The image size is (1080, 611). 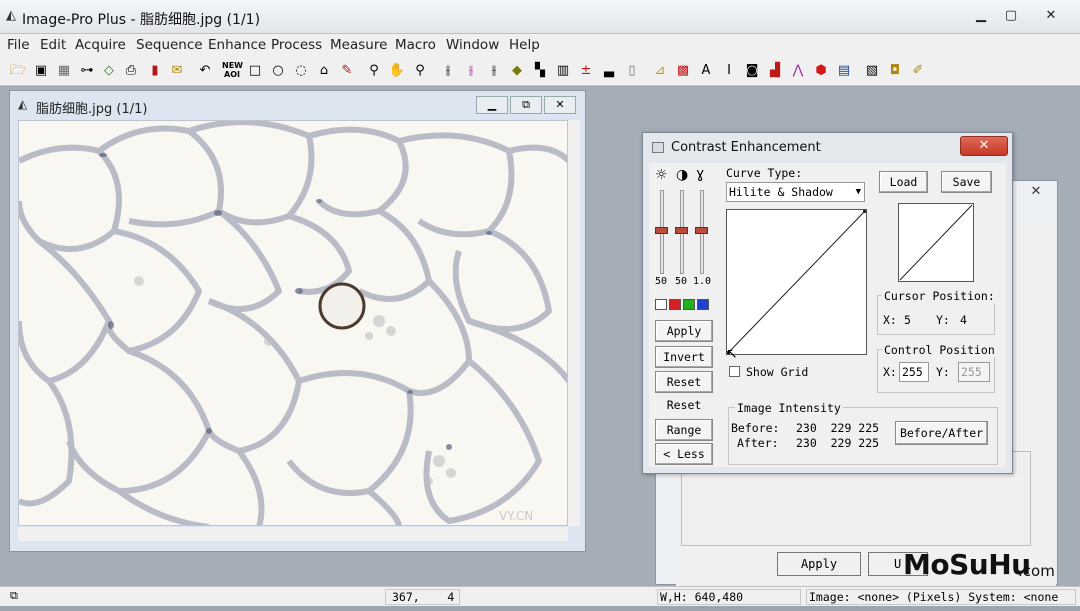 What do you see at coordinates (684, 382) in the screenshot?
I see `reset-button: Reset` at bounding box center [684, 382].